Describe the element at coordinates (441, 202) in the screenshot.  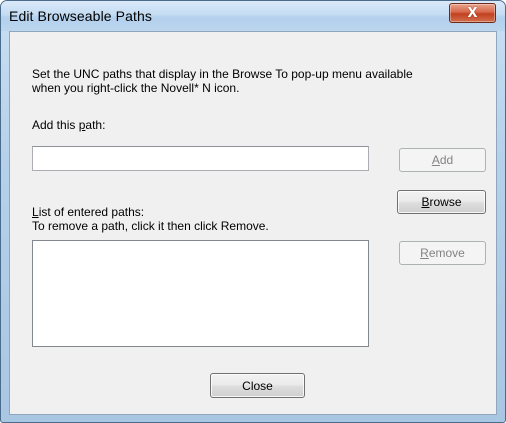
I see `browse-button: Browse` at that location.